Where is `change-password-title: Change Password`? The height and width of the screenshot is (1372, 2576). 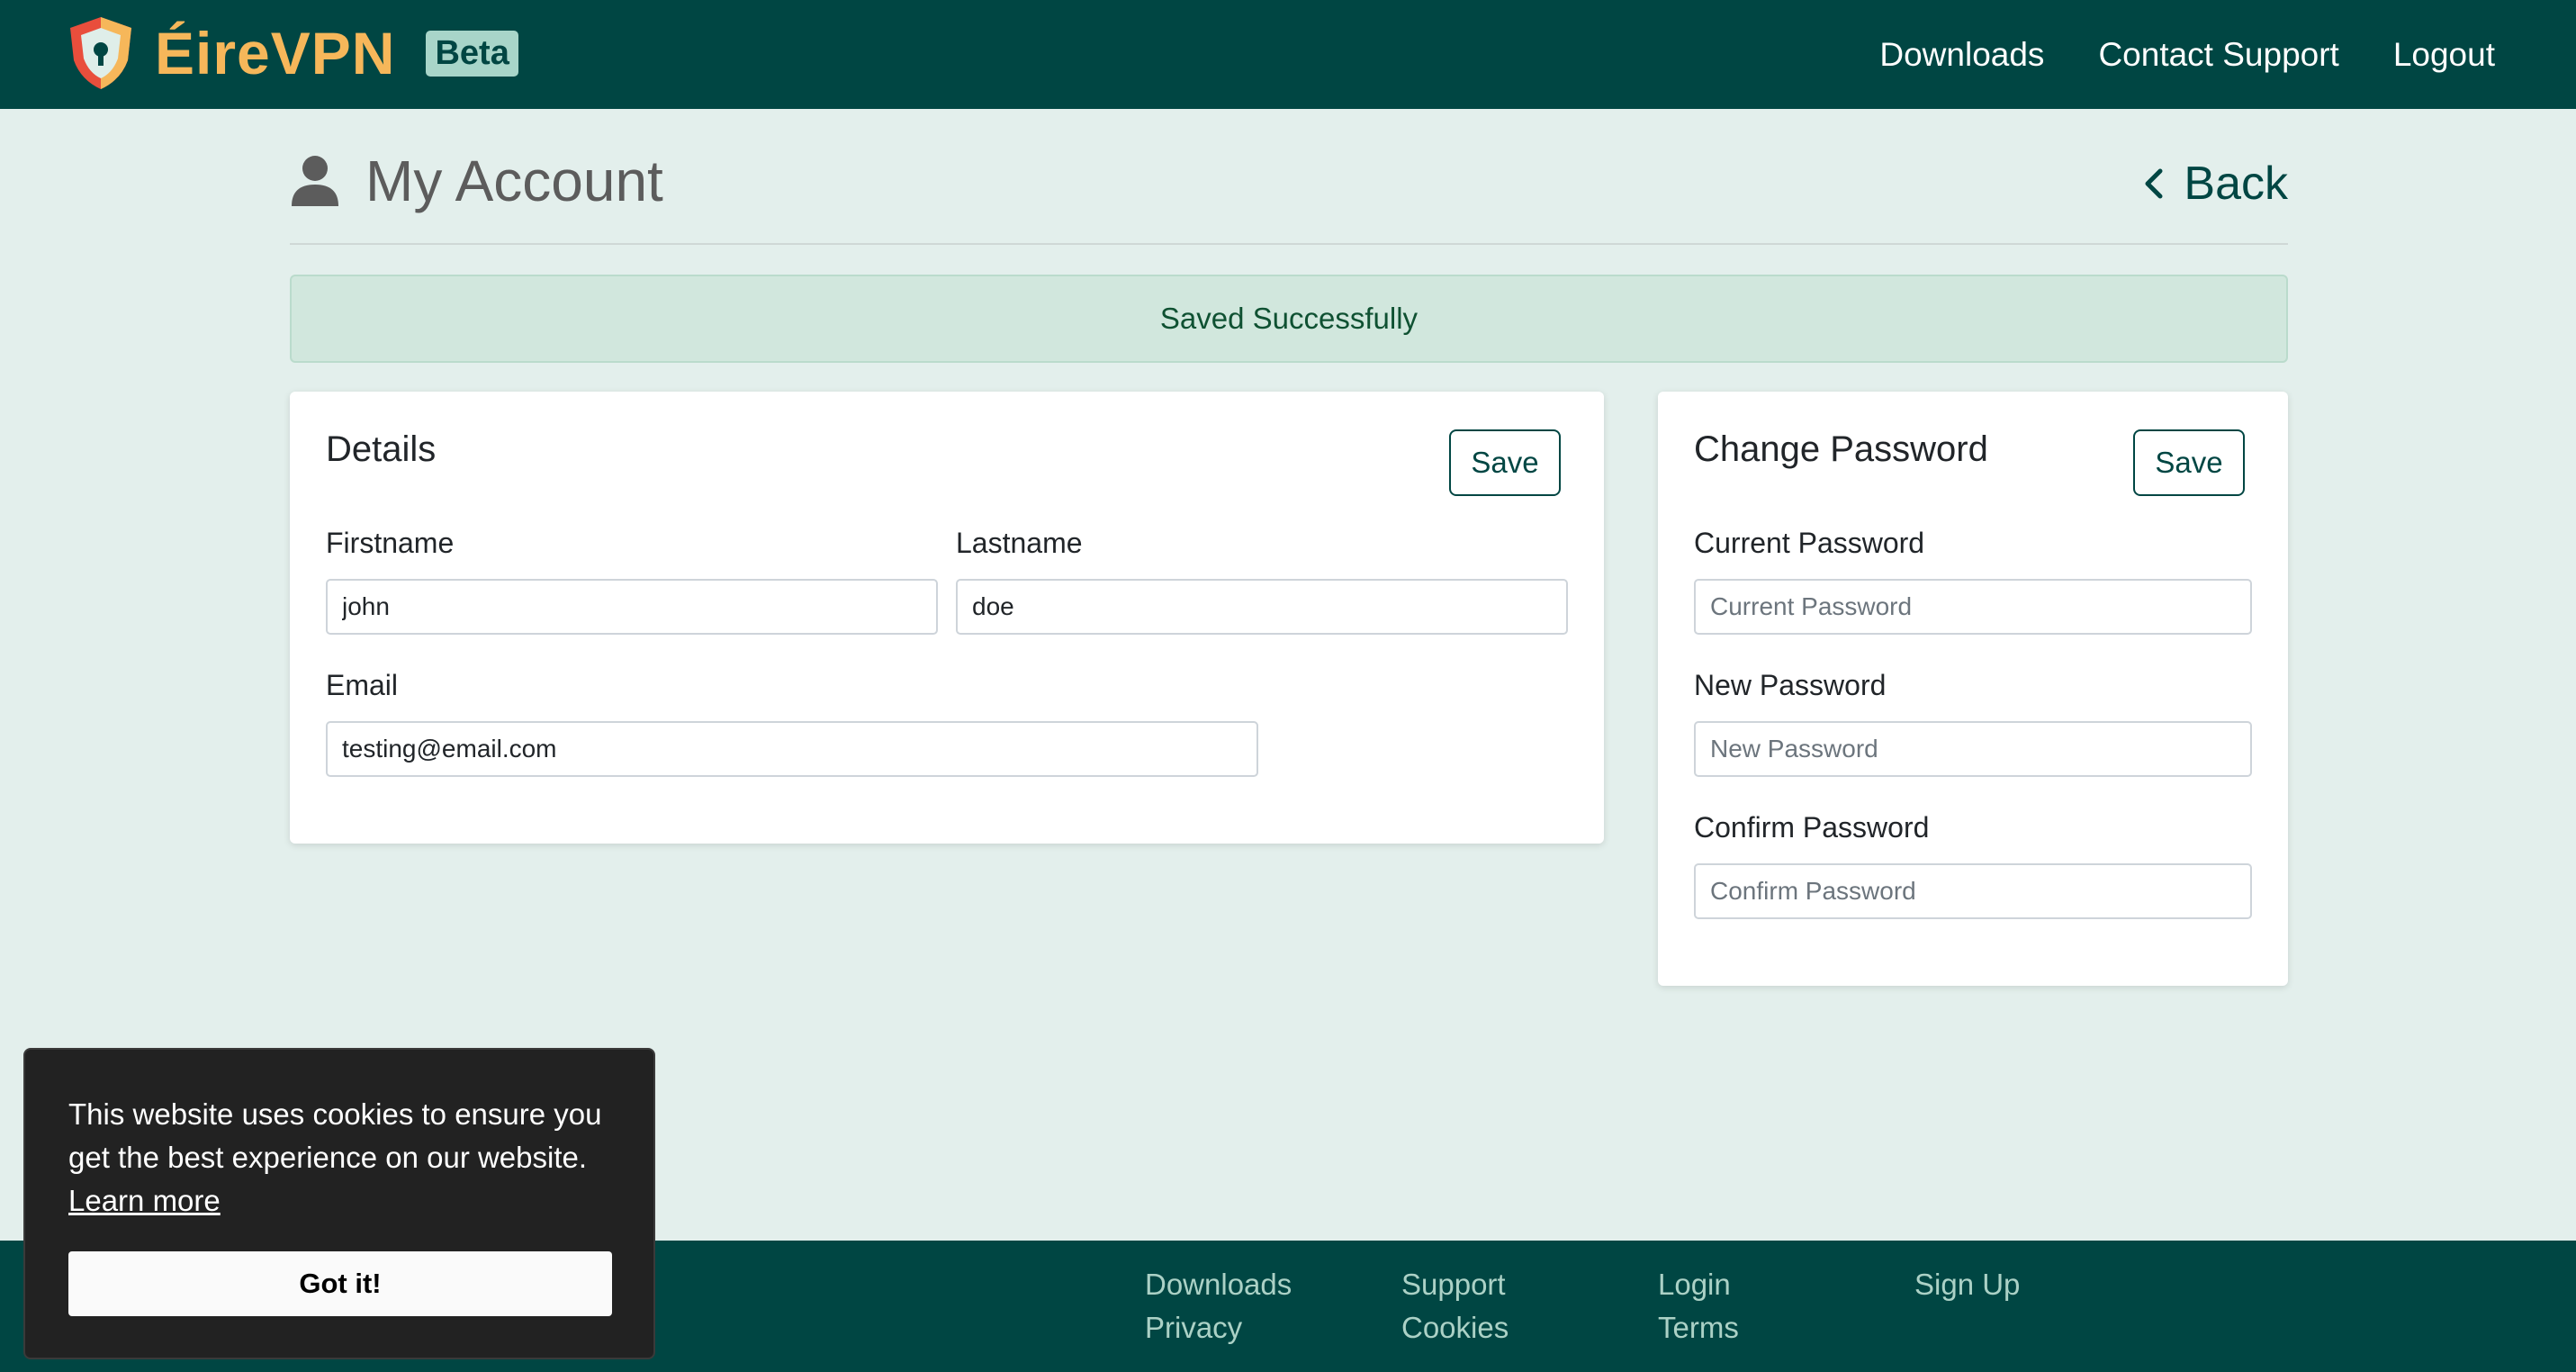 change-password-title: Change Password is located at coordinates (1841, 449).